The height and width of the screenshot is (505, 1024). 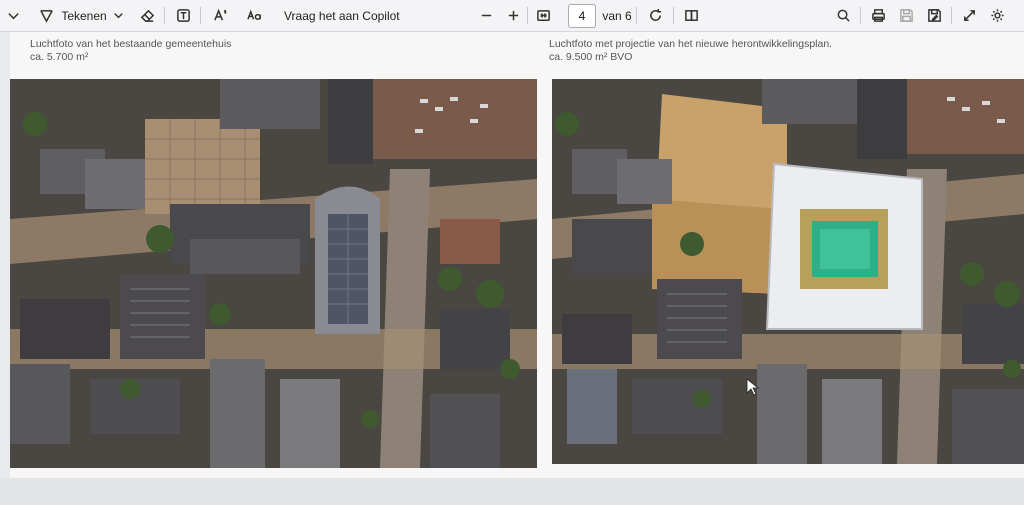 What do you see at coordinates (906, 15) in the screenshot?
I see `save-icon` at bounding box center [906, 15].